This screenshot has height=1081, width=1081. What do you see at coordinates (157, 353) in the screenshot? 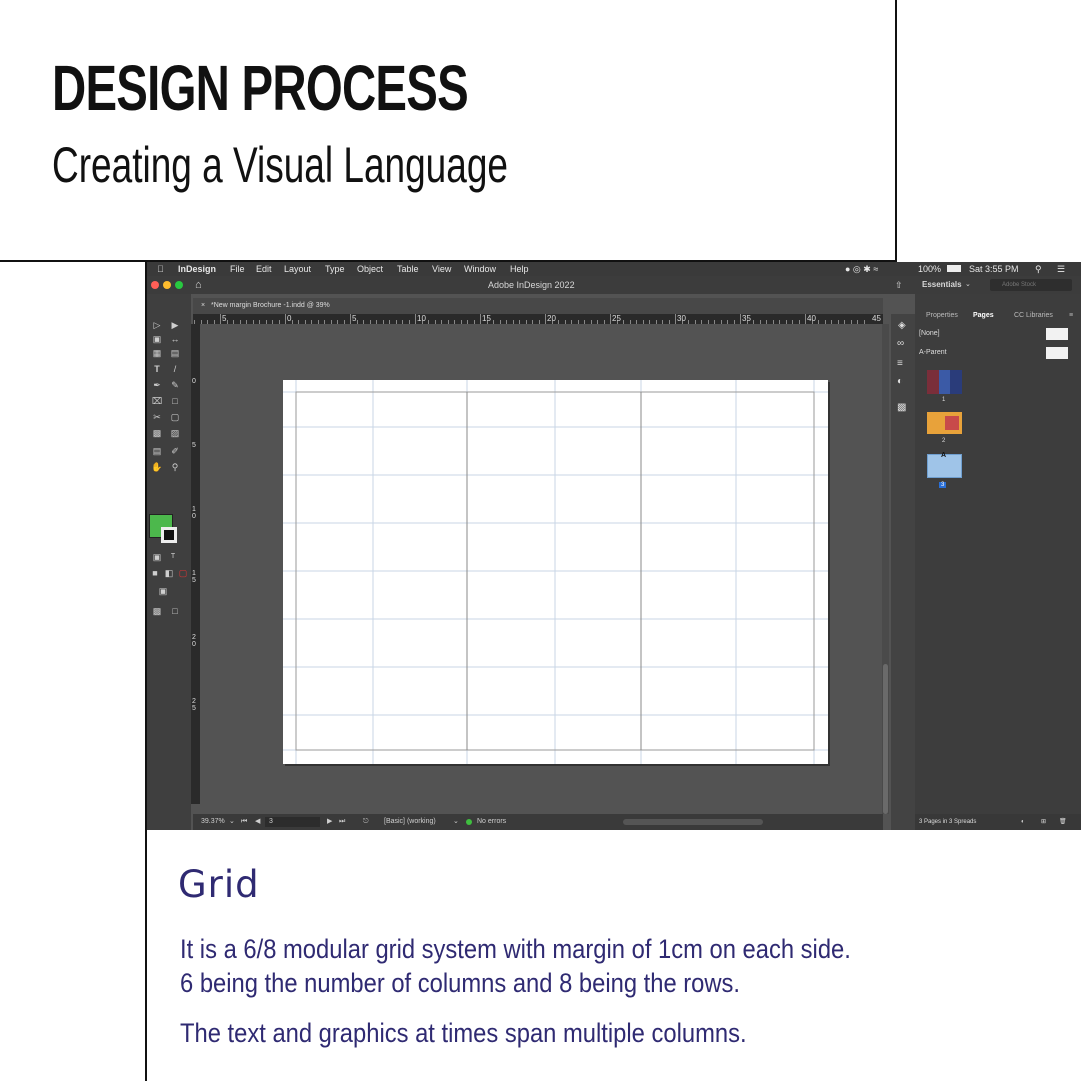
I see `content-collector-icon: ▦` at bounding box center [157, 353].